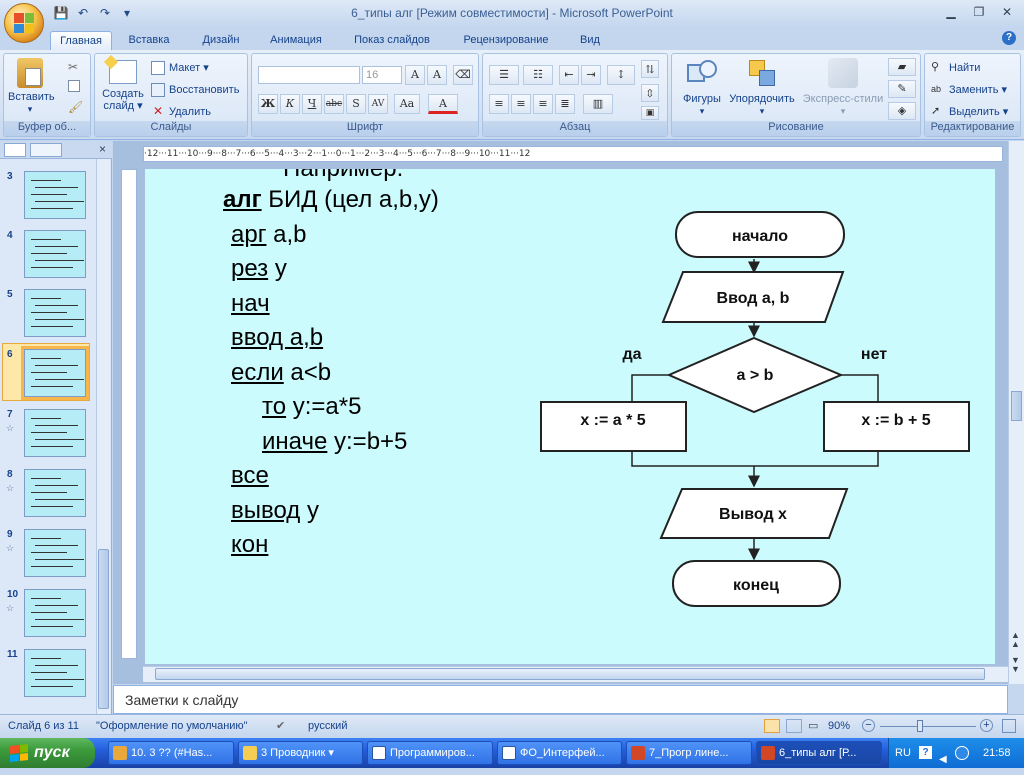 The height and width of the screenshot is (775, 1024). What do you see at coordinates (392, 40) in the screenshot?
I see `tab-slideshow: Показ слайдов` at bounding box center [392, 40].